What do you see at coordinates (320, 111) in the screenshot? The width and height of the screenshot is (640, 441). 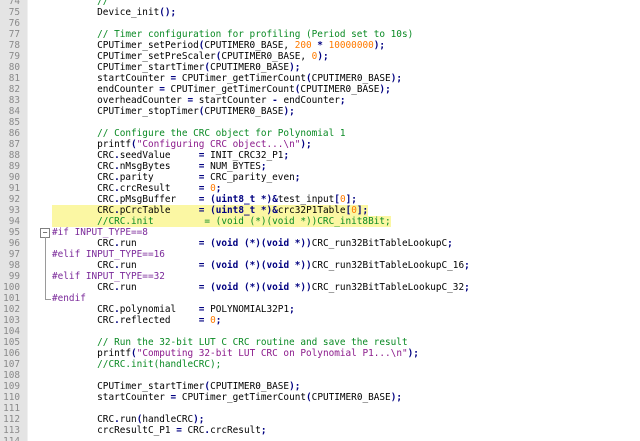 I see `code-line: 84 CPUTimer_stopTimer(CPUTIMER0_BASE);` at bounding box center [320, 111].